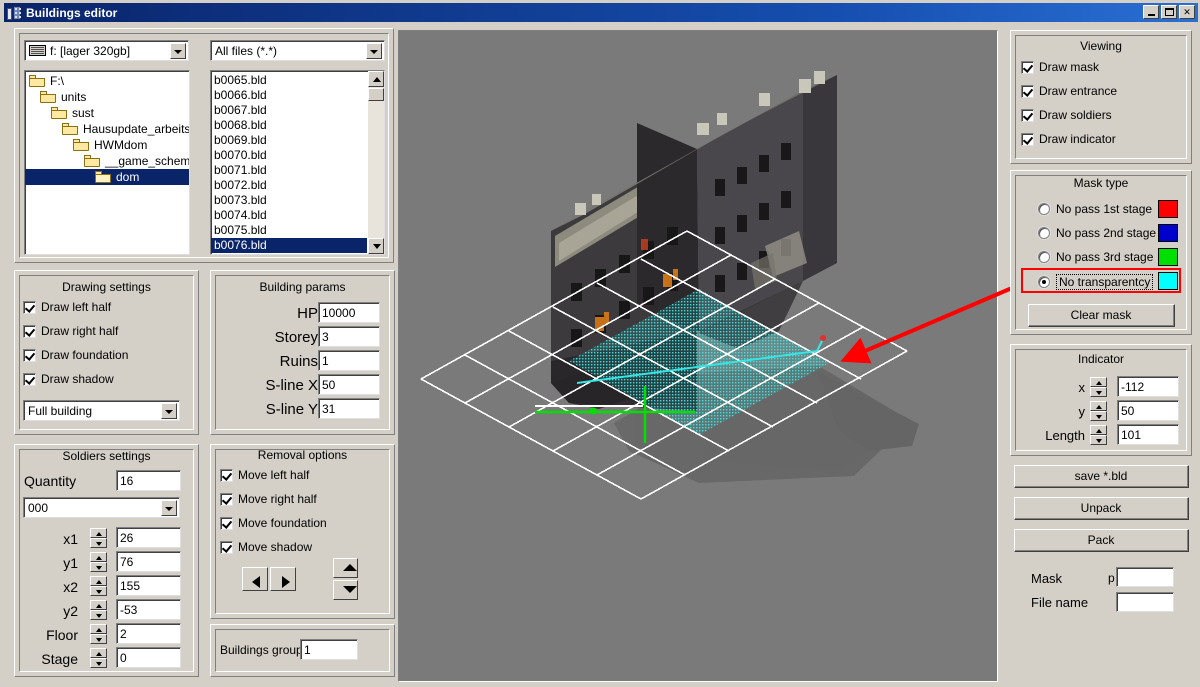 This screenshot has height=687, width=1200. I want to click on close-button: ✕, so click(1187, 12).